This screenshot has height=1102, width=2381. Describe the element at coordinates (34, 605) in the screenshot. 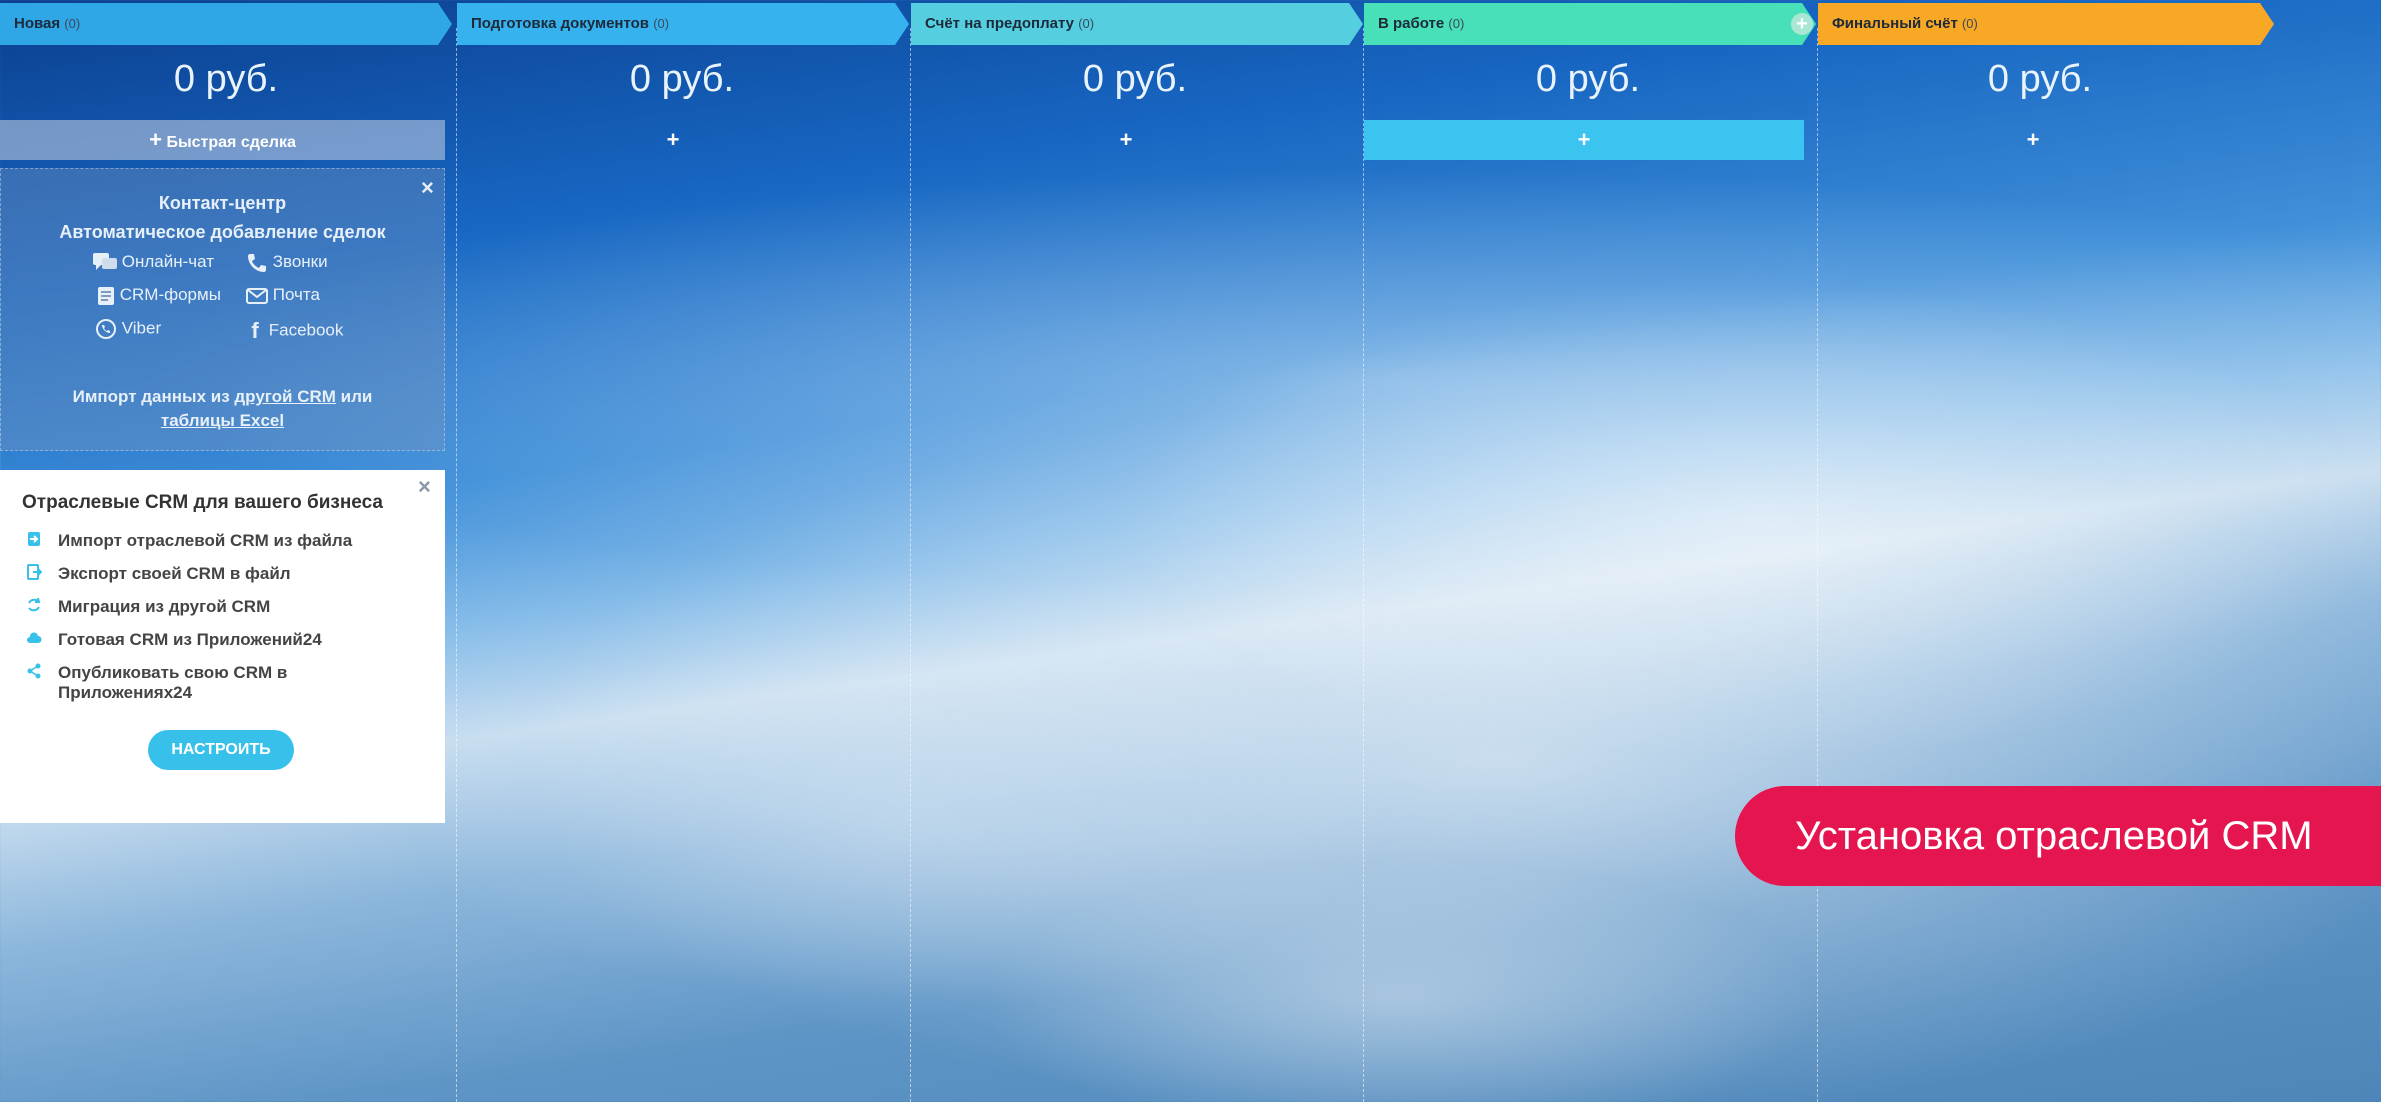

I see `migrate-icon` at that location.